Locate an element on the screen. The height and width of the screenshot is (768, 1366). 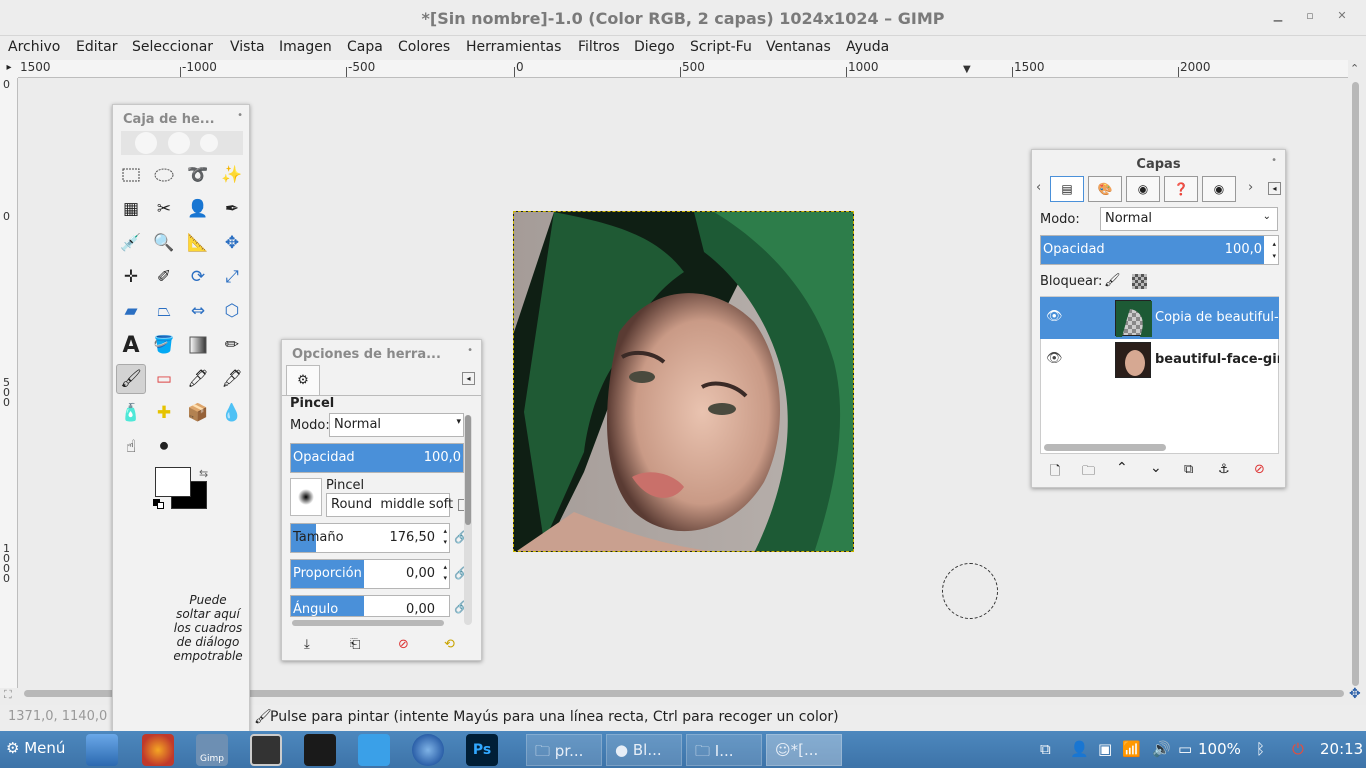
eraser-tool-icon: ▭ is located at coordinates (164, 379).